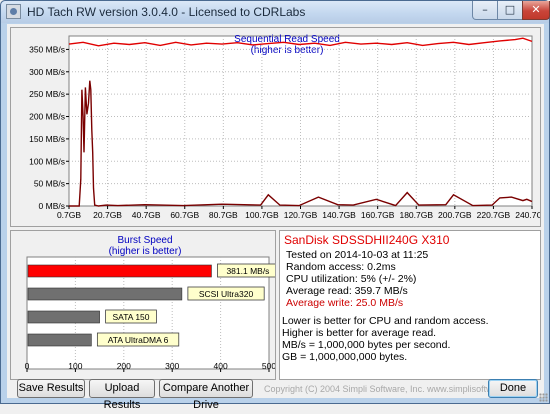 The image size is (550, 414). What do you see at coordinates (145, 251) in the screenshot?
I see `burst-subtitle: (higher is better)` at bounding box center [145, 251].